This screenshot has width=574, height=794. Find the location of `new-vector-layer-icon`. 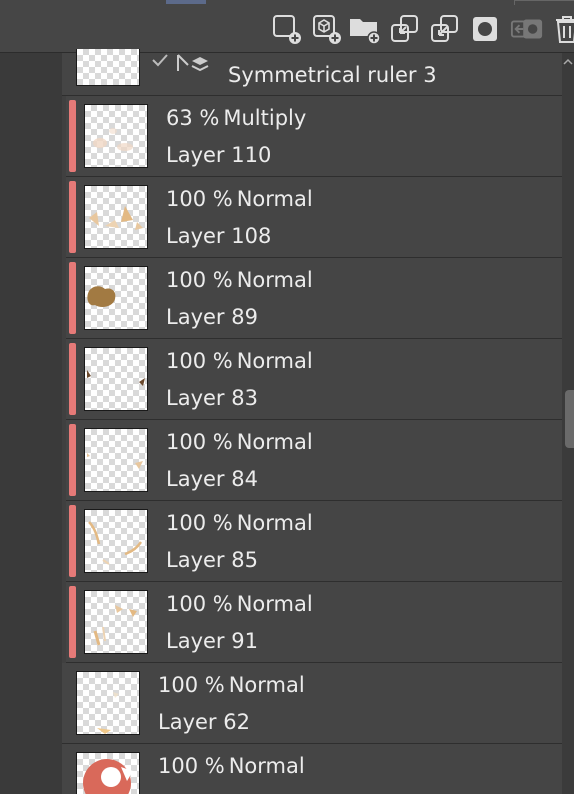

new-vector-layer-icon is located at coordinates (327, 29).